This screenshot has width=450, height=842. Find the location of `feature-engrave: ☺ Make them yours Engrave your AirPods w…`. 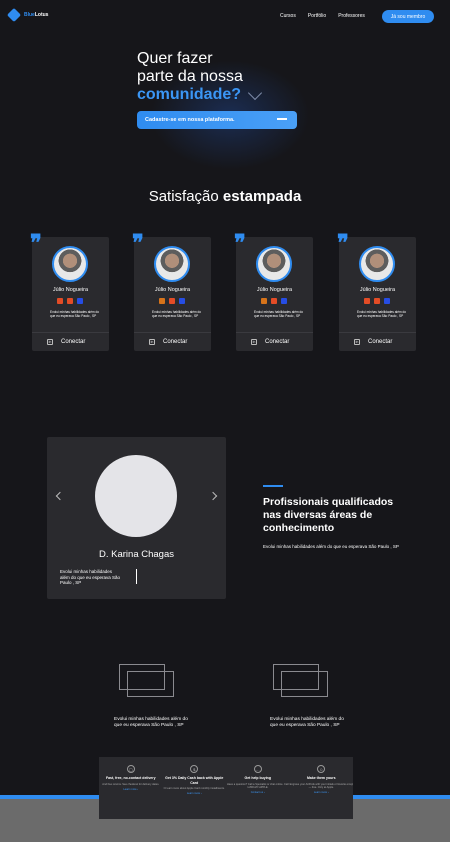

feature-engrave: ☺ Make them yours Engrave your AirPods w… is located at coordinates (322, 788).